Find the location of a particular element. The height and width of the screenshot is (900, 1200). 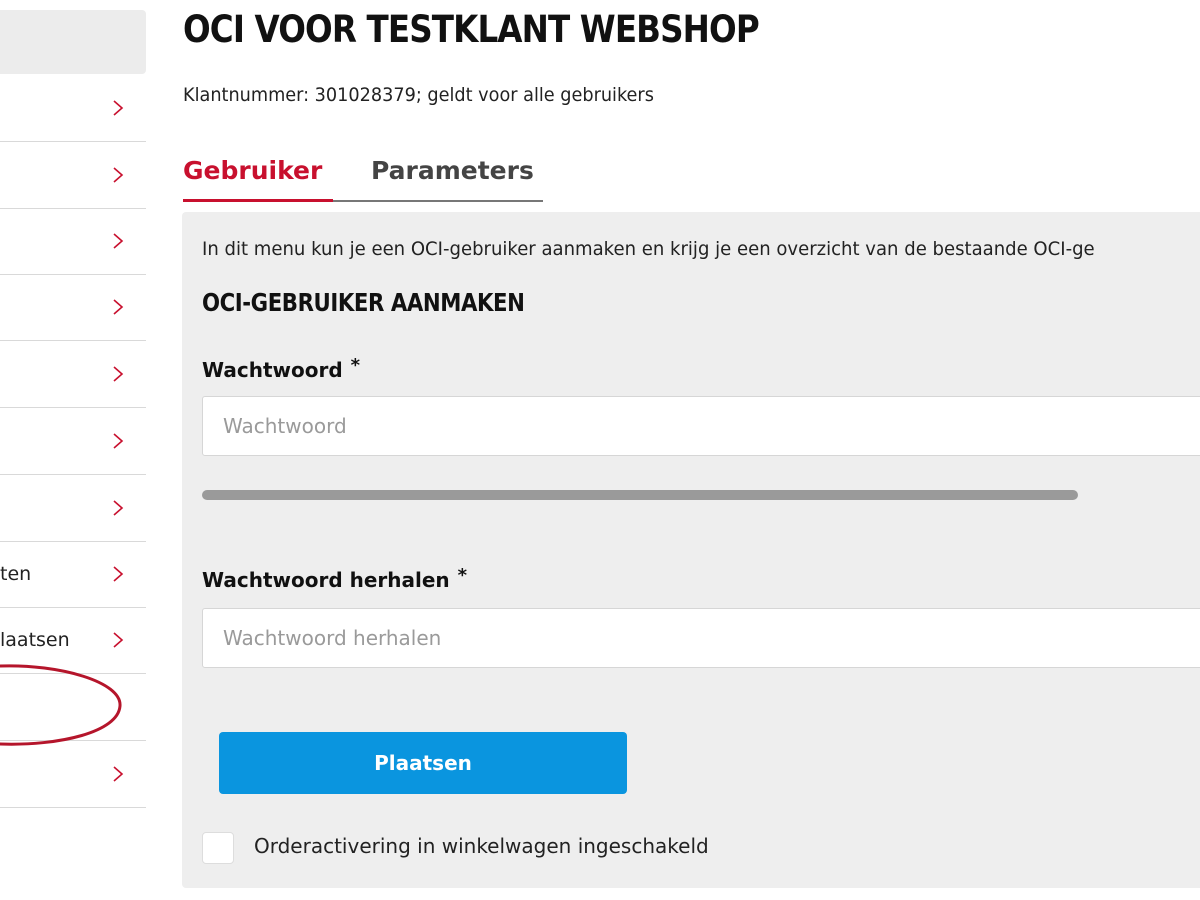

repeat-password-label: Wachtwoord herhalen * is located at coordinates (335, 578).